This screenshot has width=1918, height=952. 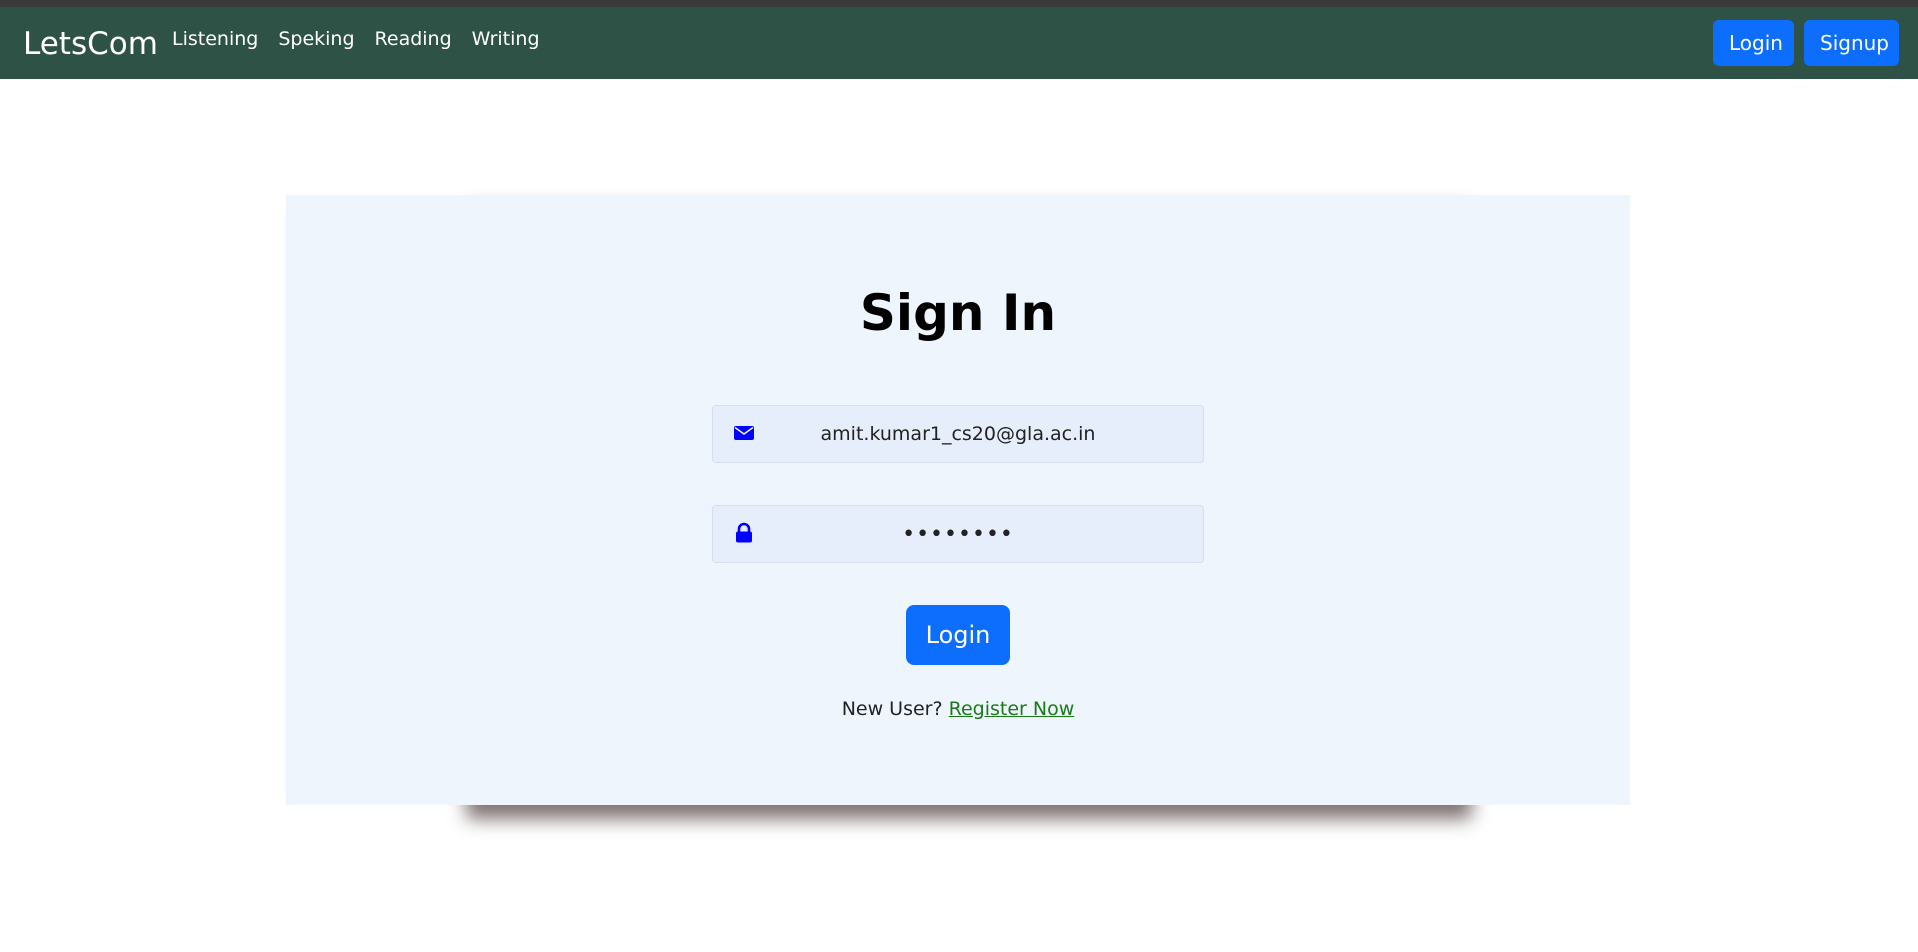 What do you see at coordinates (959, 3) in the screenshot?
I see `window-top-strip` at bounding box center [959, 3].